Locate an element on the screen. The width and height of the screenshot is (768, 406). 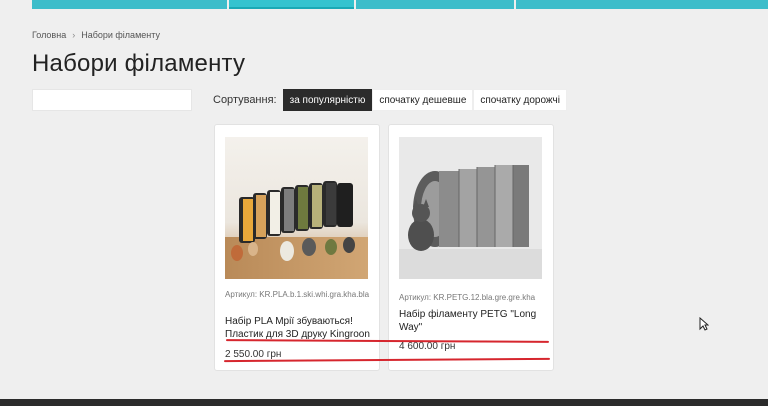
product-sku: Артикул: KR.PLA.b.1.ski.whi.gra.kha.bla is located at coordinates (297, 294).